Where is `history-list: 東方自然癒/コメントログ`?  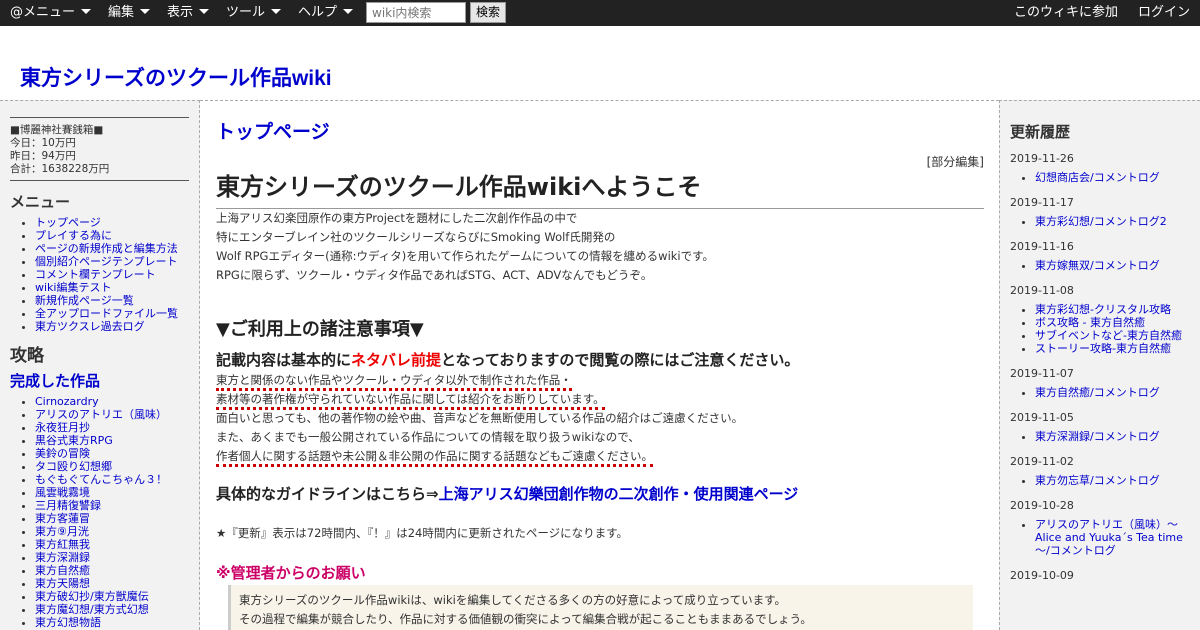
history-list: 東方自然癒/コメントログ is located at coordinates (1100, 392).